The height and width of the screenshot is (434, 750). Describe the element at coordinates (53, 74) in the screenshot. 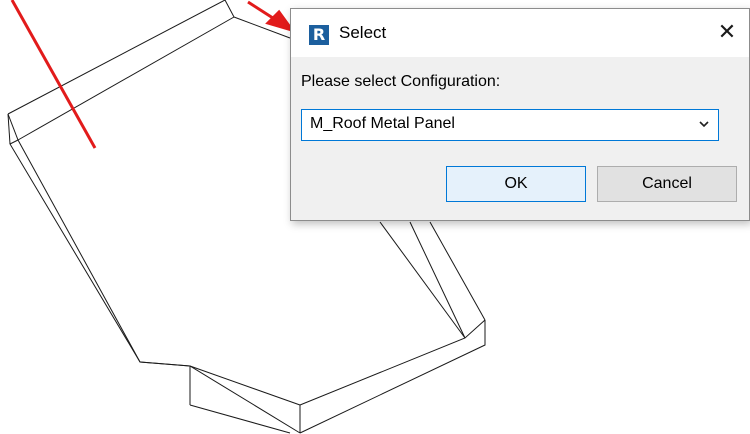

I see `red-annotation-arrow-line` at that location.